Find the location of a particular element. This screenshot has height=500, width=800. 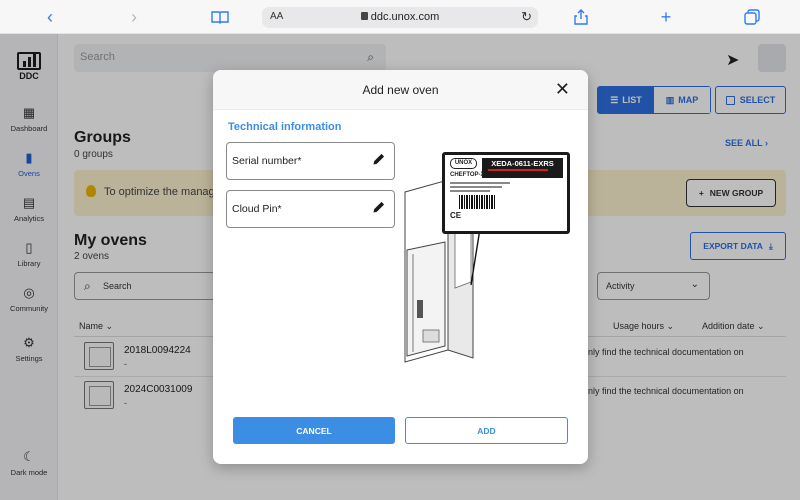

rating-label-card: UNOX XEDA-0611-EXRS CHEFTOP-X CE is located at coordinates (506, 193).